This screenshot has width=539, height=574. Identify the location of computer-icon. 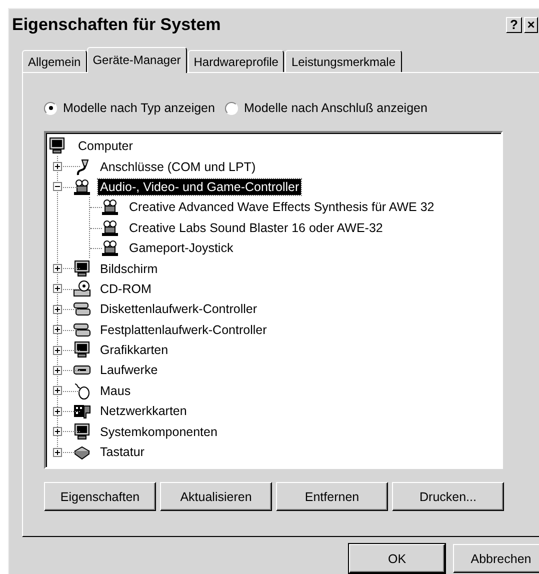
(57, 146).